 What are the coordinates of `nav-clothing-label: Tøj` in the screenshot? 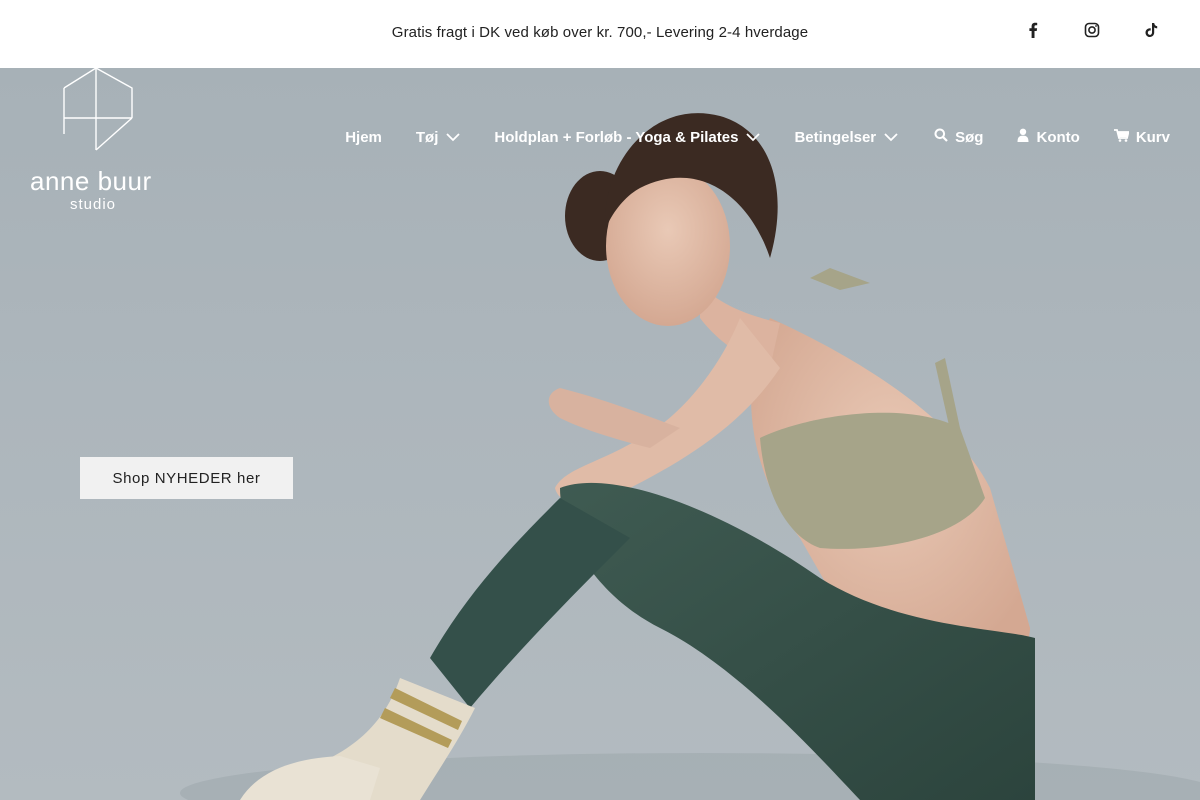 It's located at (427, 137).